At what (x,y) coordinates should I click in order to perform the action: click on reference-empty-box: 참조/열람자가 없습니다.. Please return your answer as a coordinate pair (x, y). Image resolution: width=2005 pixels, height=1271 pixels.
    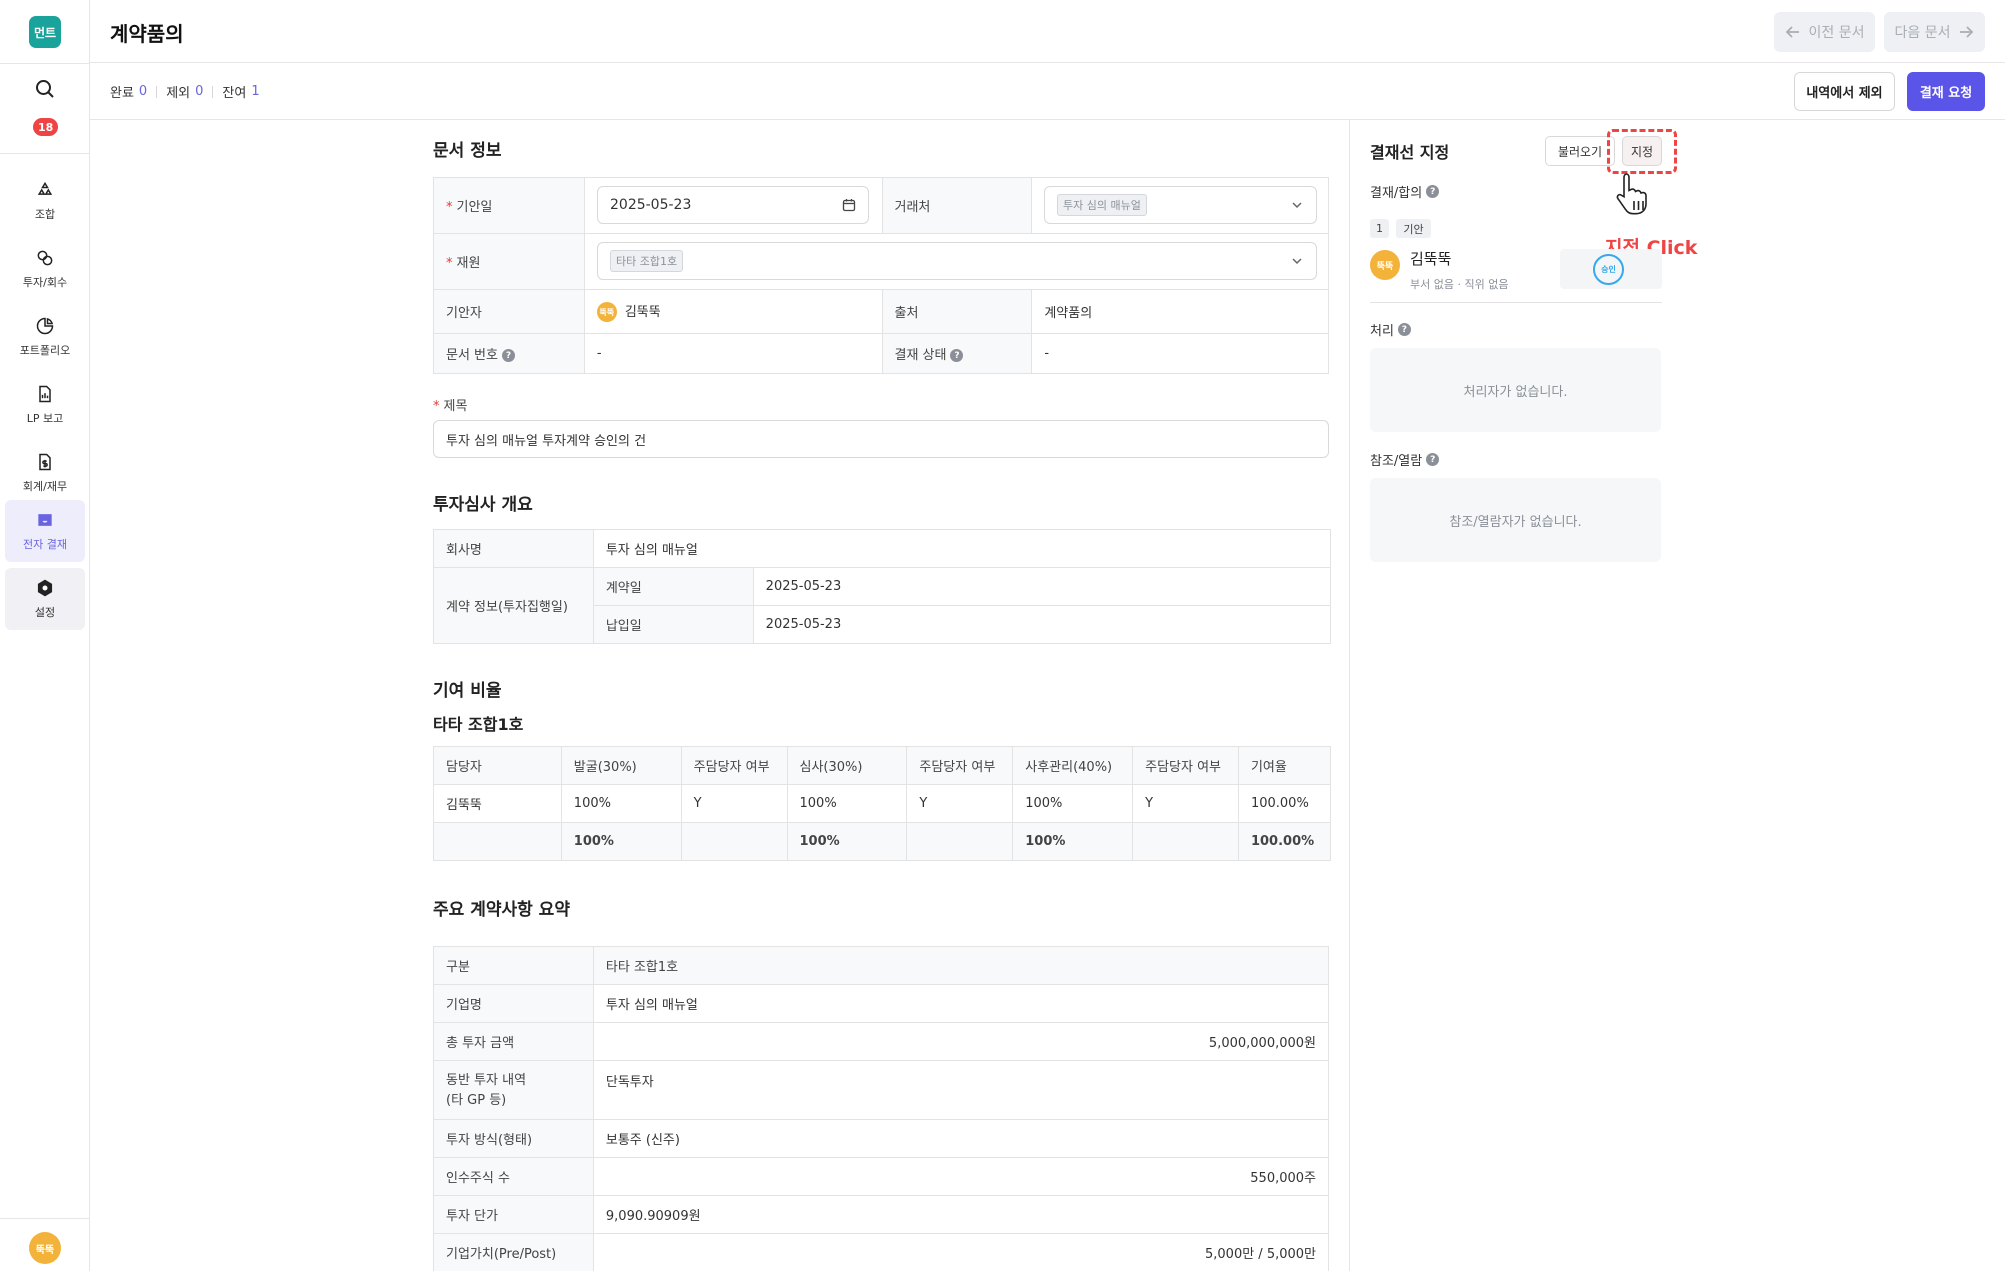
    Looking at the image, I should click on (1515, 520).